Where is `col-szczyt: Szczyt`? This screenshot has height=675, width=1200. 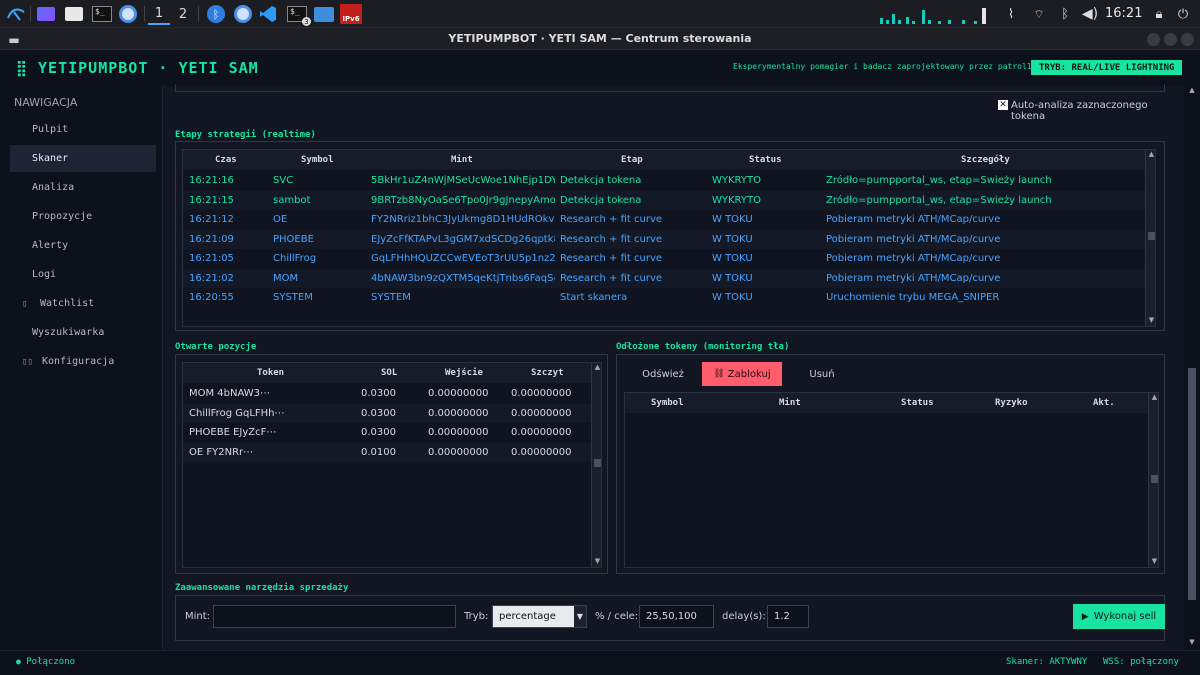 col-szczyt: Szczyt is located at coordinates (547, 373).